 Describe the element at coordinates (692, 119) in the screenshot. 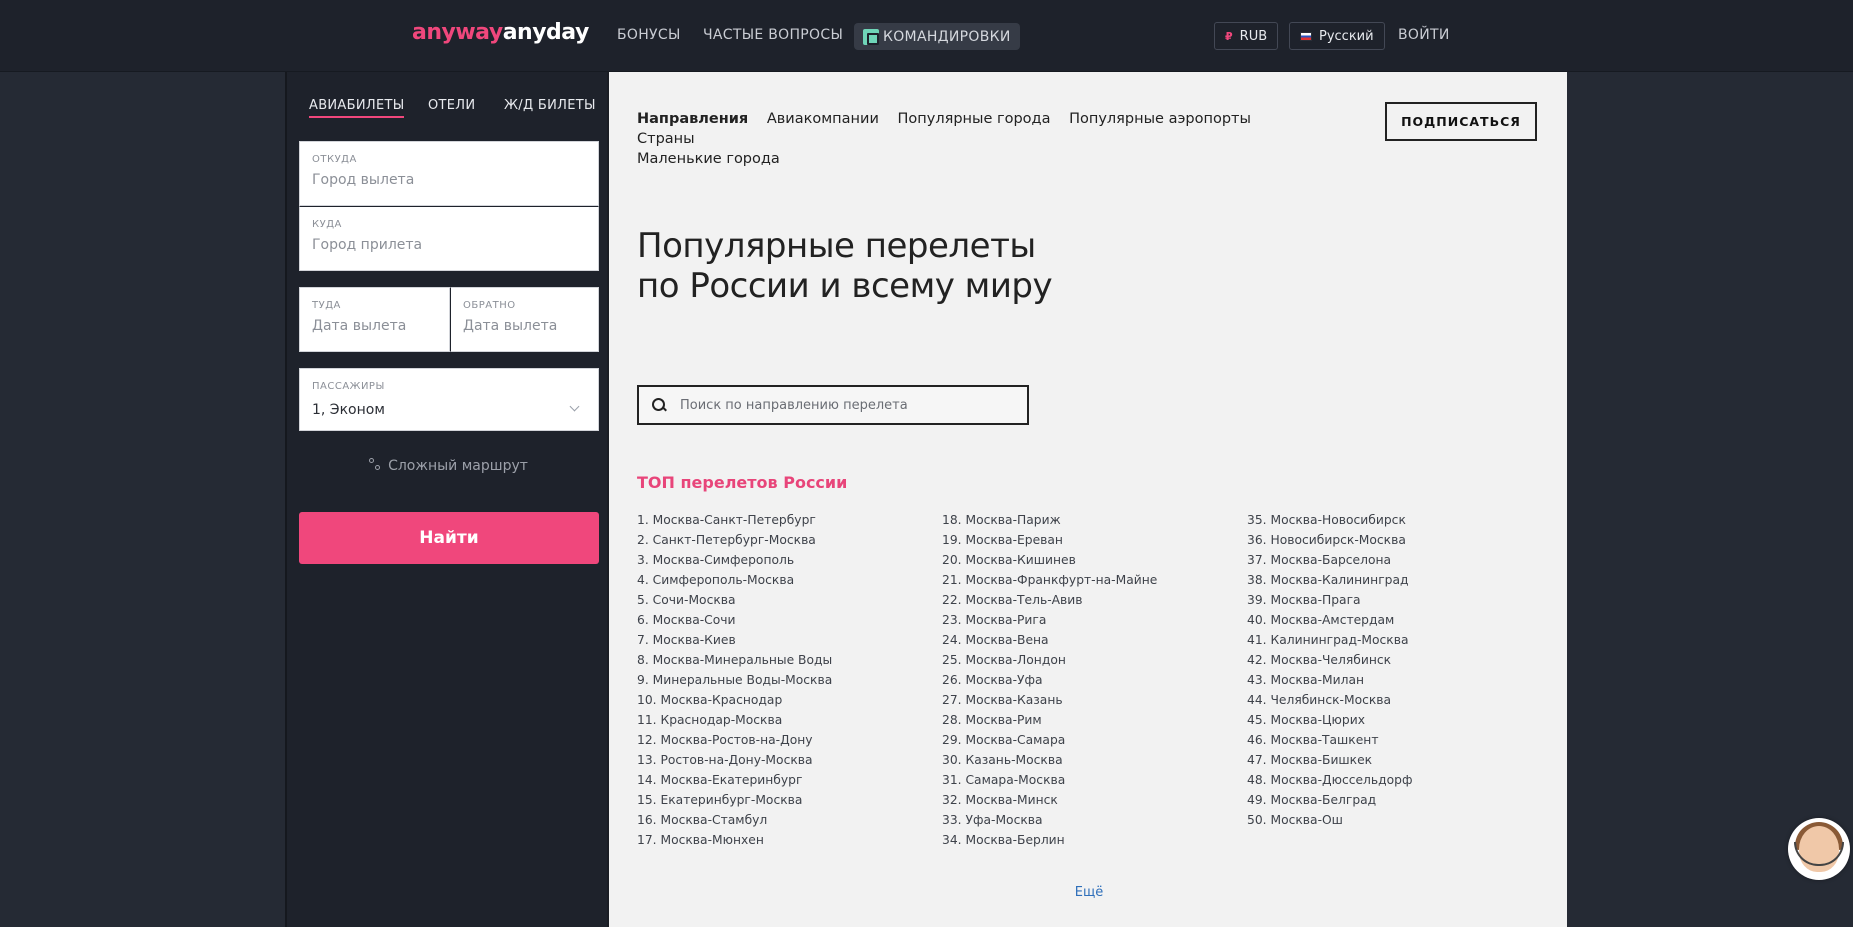

I see `subnav-directions: Направления` at that location.